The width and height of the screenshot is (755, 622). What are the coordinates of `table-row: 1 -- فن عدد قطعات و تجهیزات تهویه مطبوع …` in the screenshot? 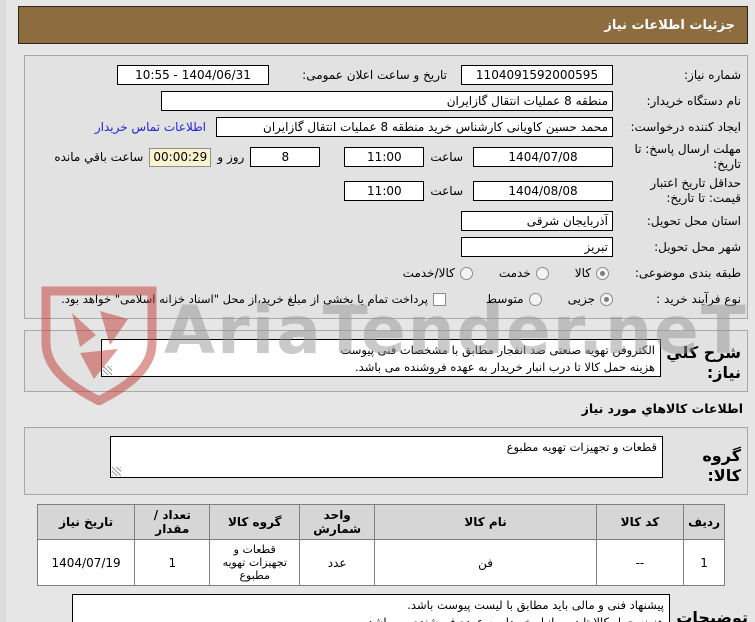 It's located at (380, 562).